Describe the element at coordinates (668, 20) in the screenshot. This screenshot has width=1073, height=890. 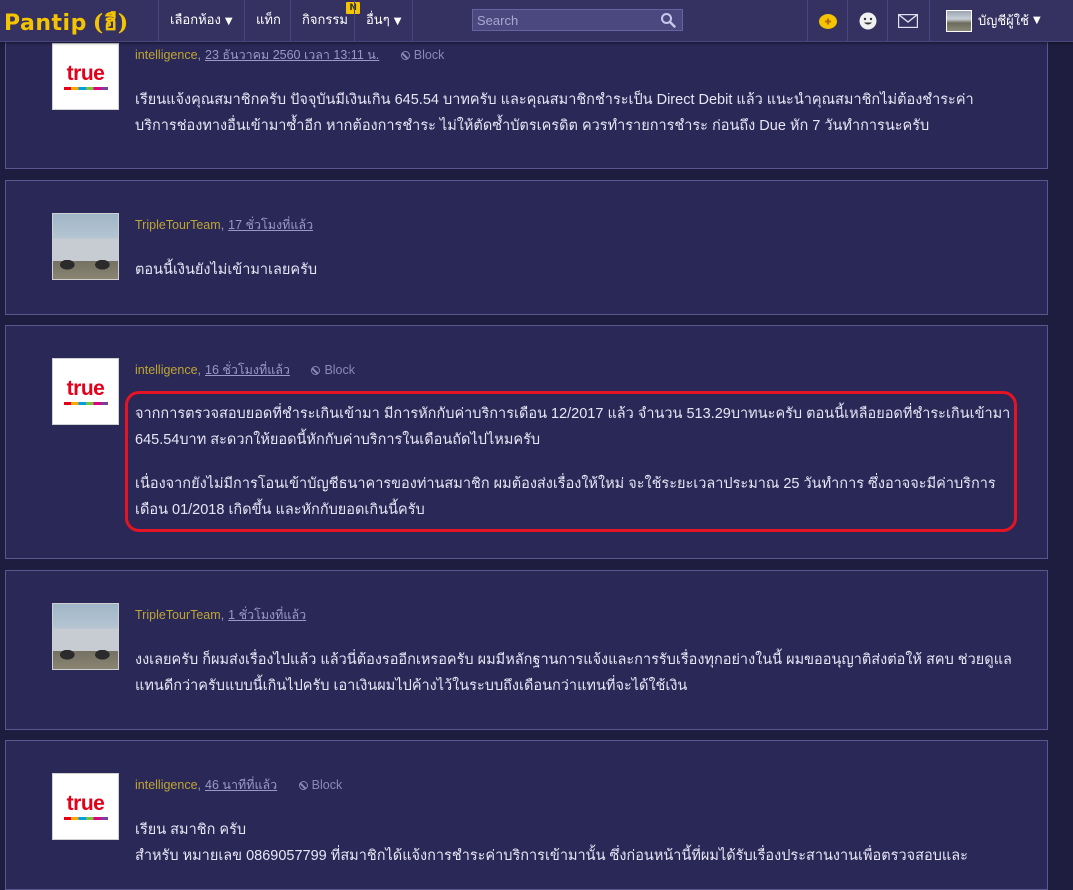
I see `search-icon` at that location.